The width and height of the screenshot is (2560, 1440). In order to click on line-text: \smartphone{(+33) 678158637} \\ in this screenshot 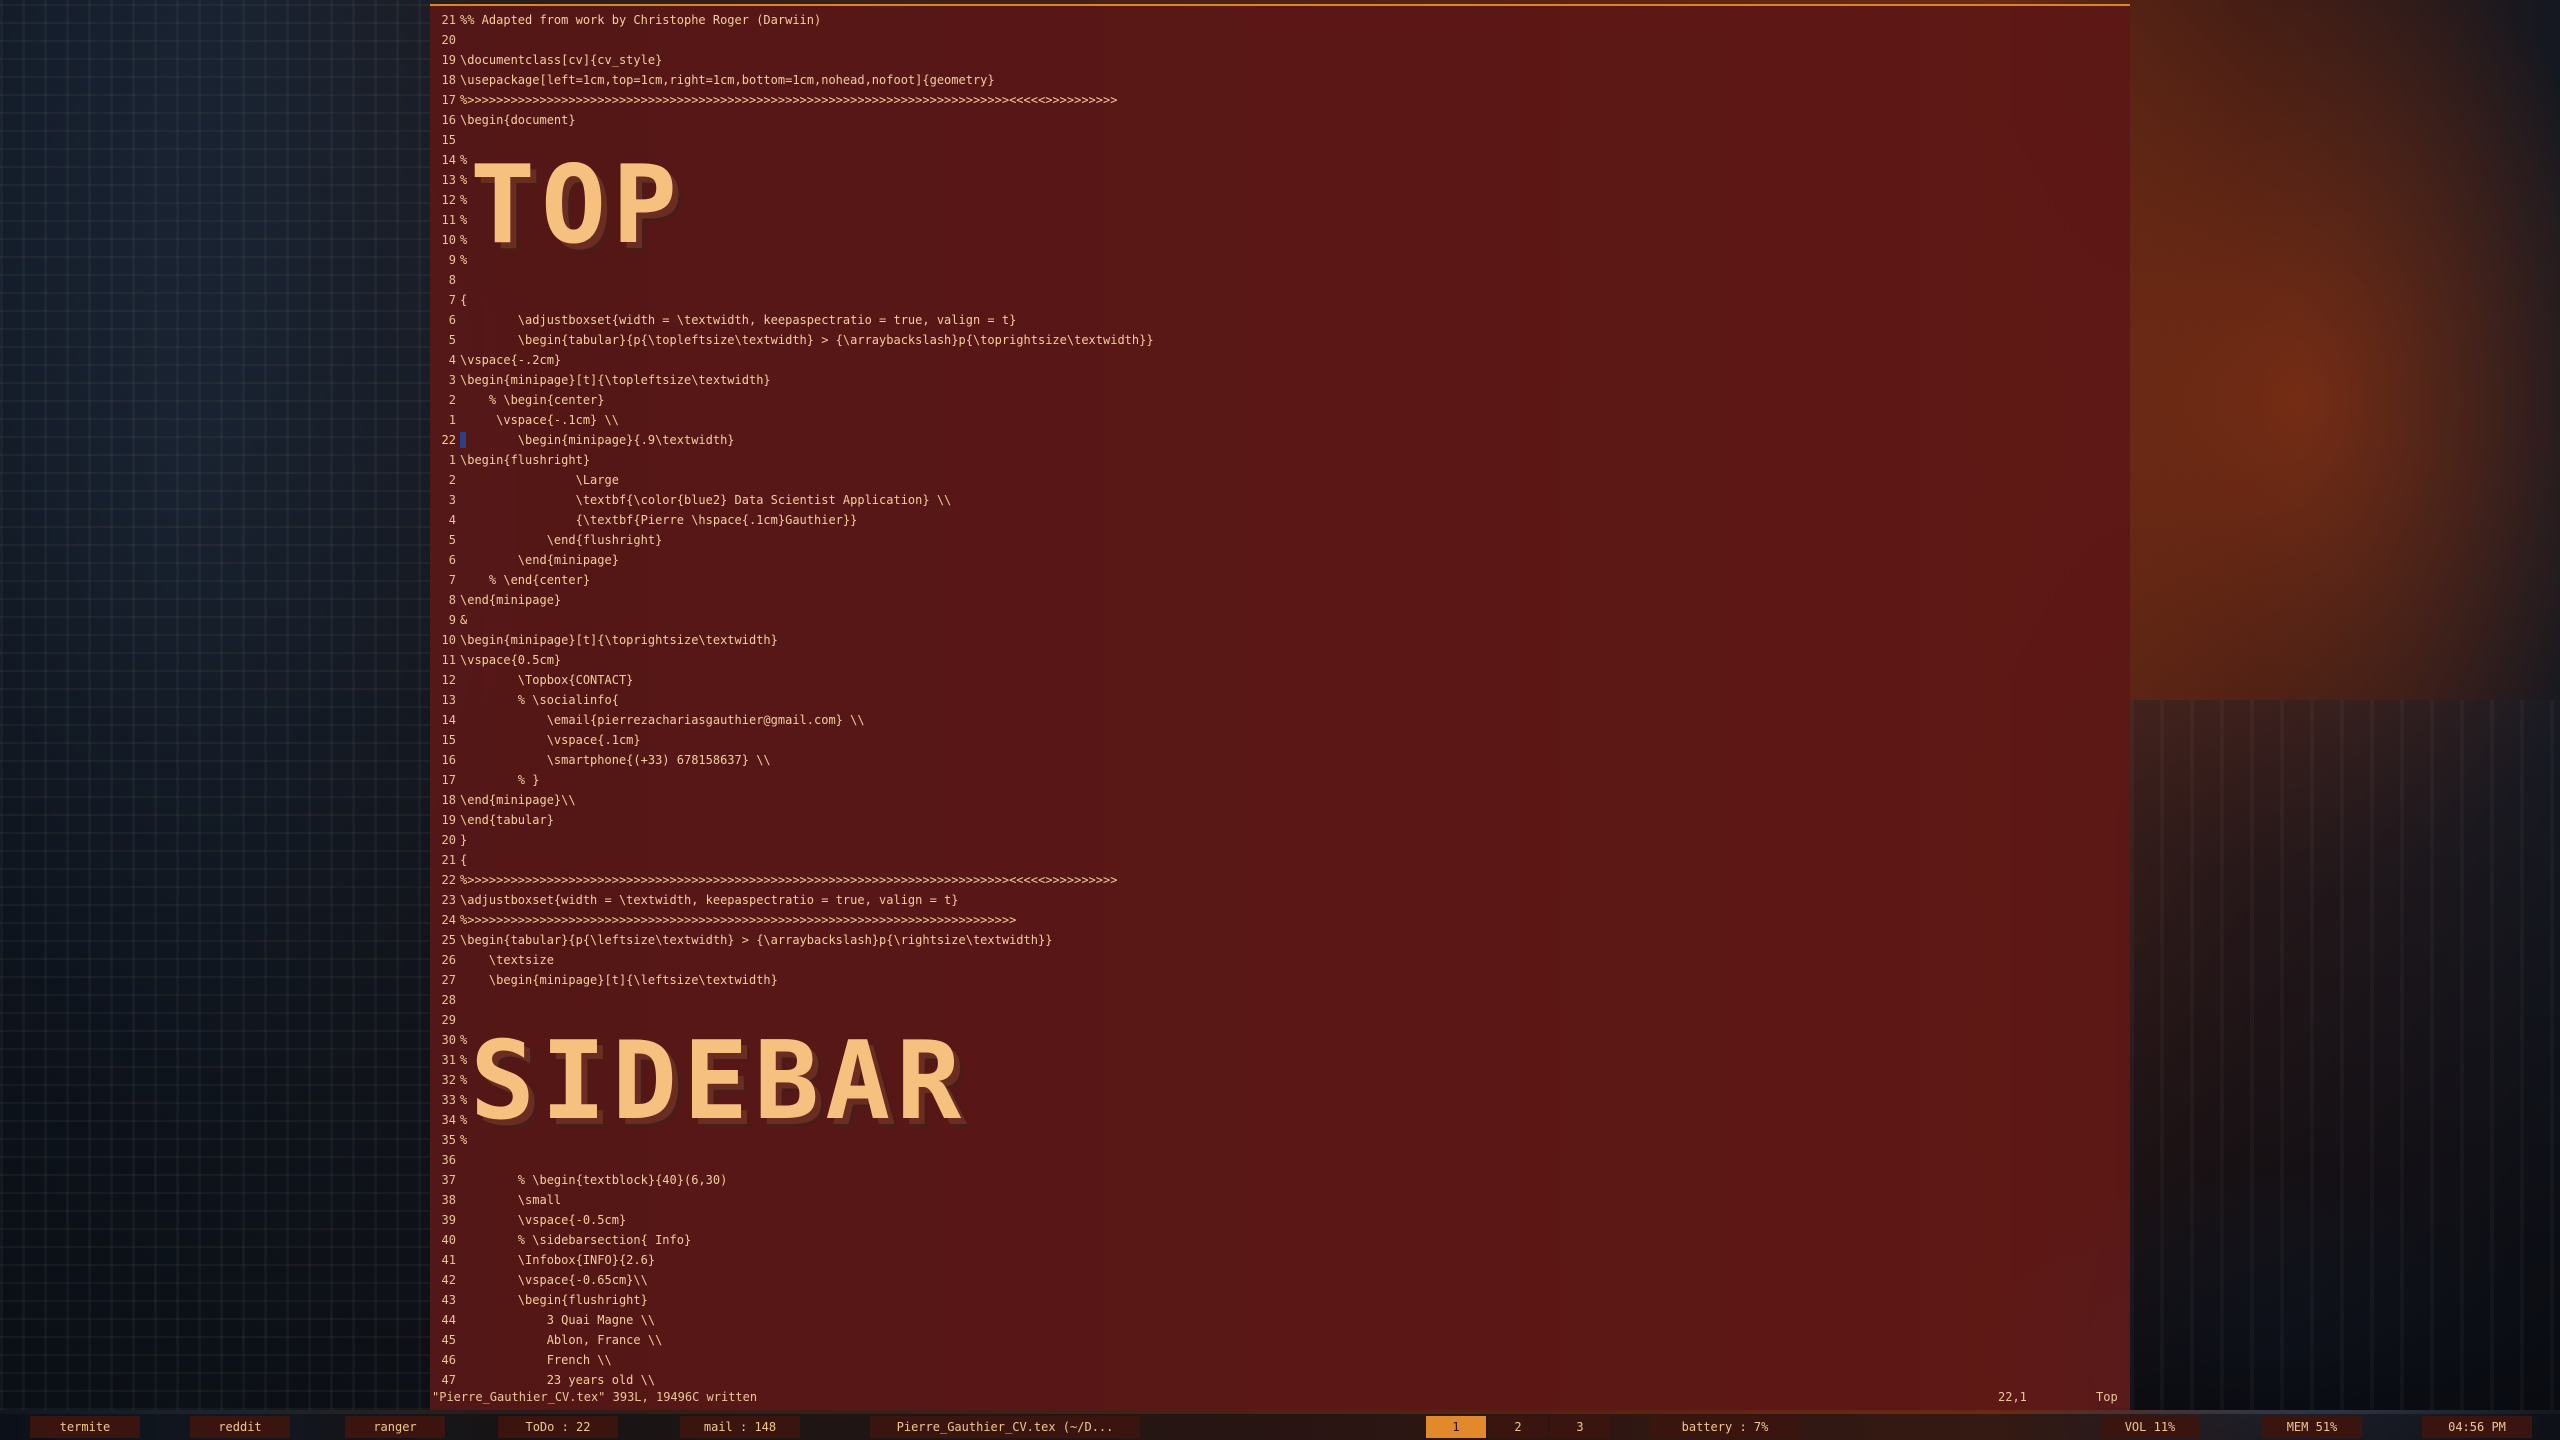, I will do `click(615, 760)`.